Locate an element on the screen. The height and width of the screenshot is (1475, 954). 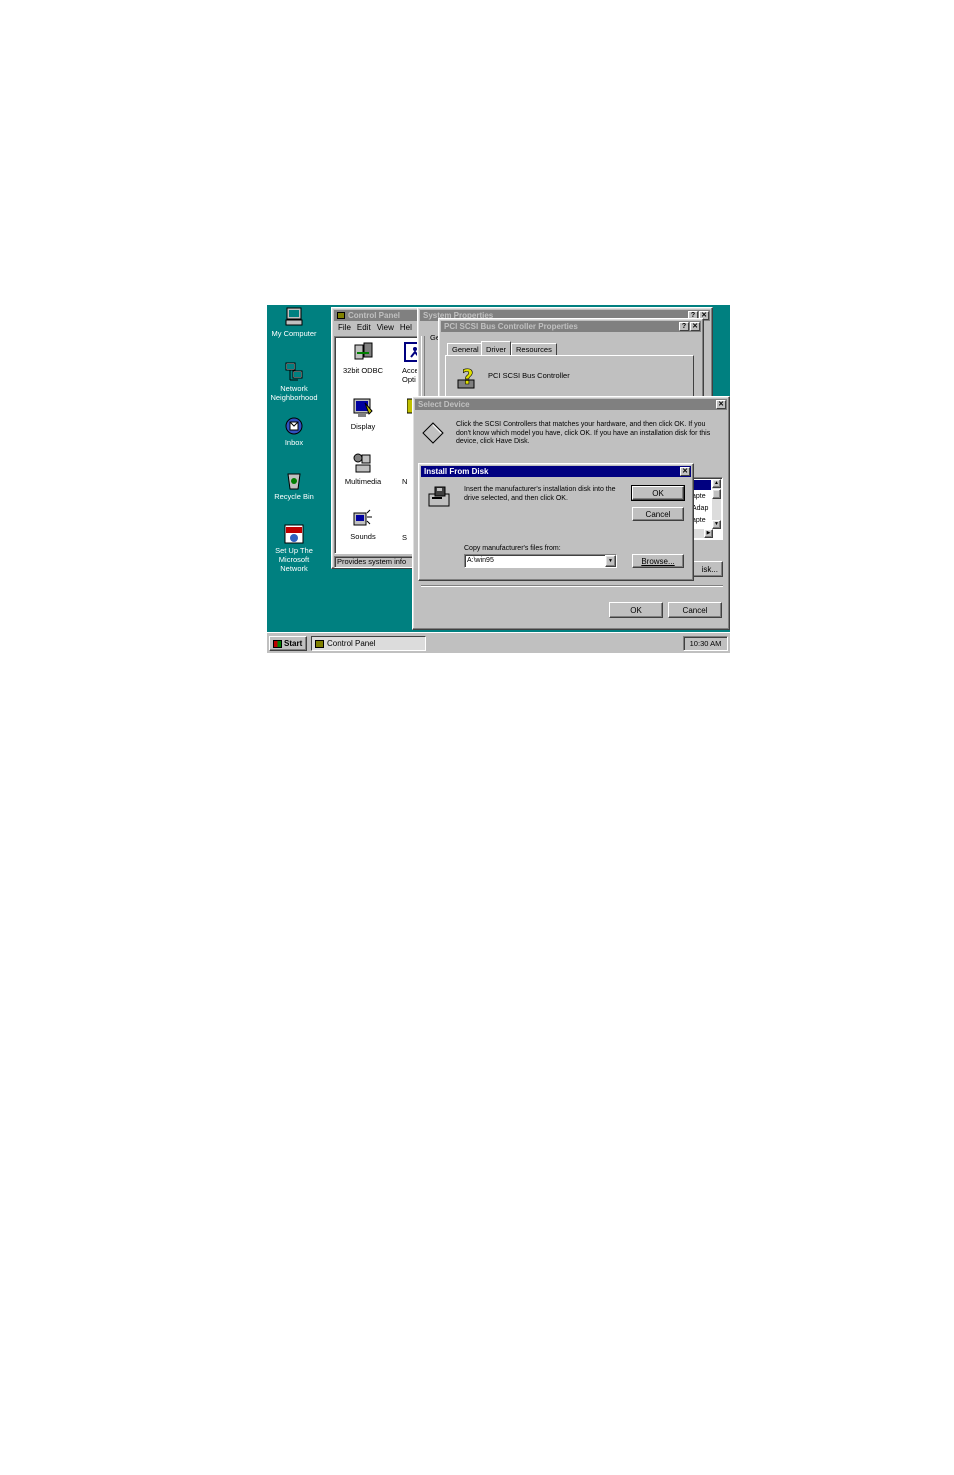
control-panel-titlebar: Control Panel is located at coordinates (381, 315).